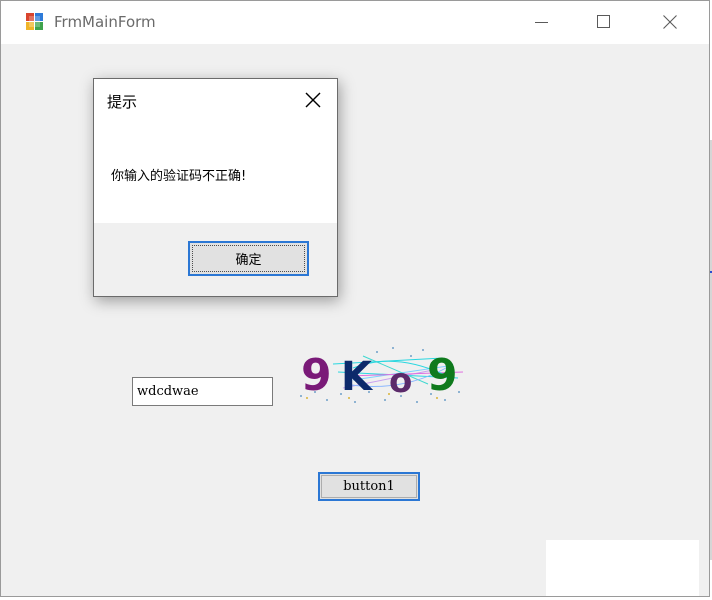  I want to click on close-icon, so click(670, 22).